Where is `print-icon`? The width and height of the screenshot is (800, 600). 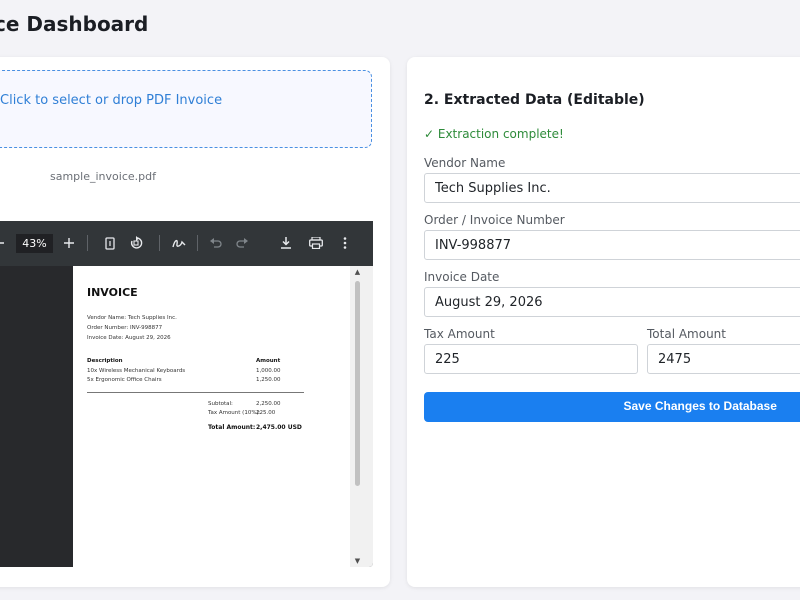
print-icon is located at coordinates (316, 243).